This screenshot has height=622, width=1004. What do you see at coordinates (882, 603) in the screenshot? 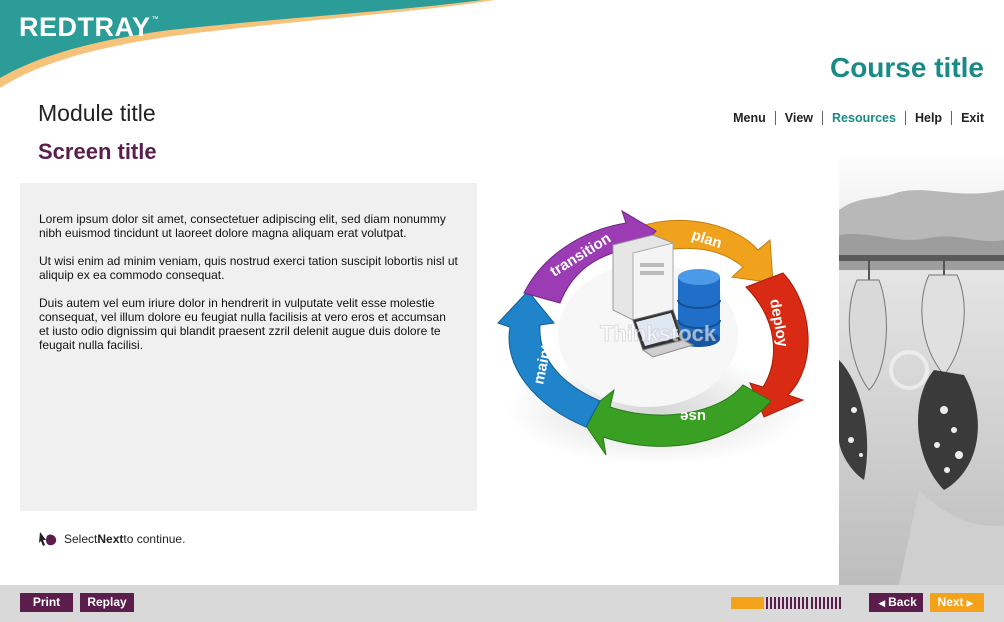
I see `triangle-left-icon: ◀` at bounding box center [882, 603].